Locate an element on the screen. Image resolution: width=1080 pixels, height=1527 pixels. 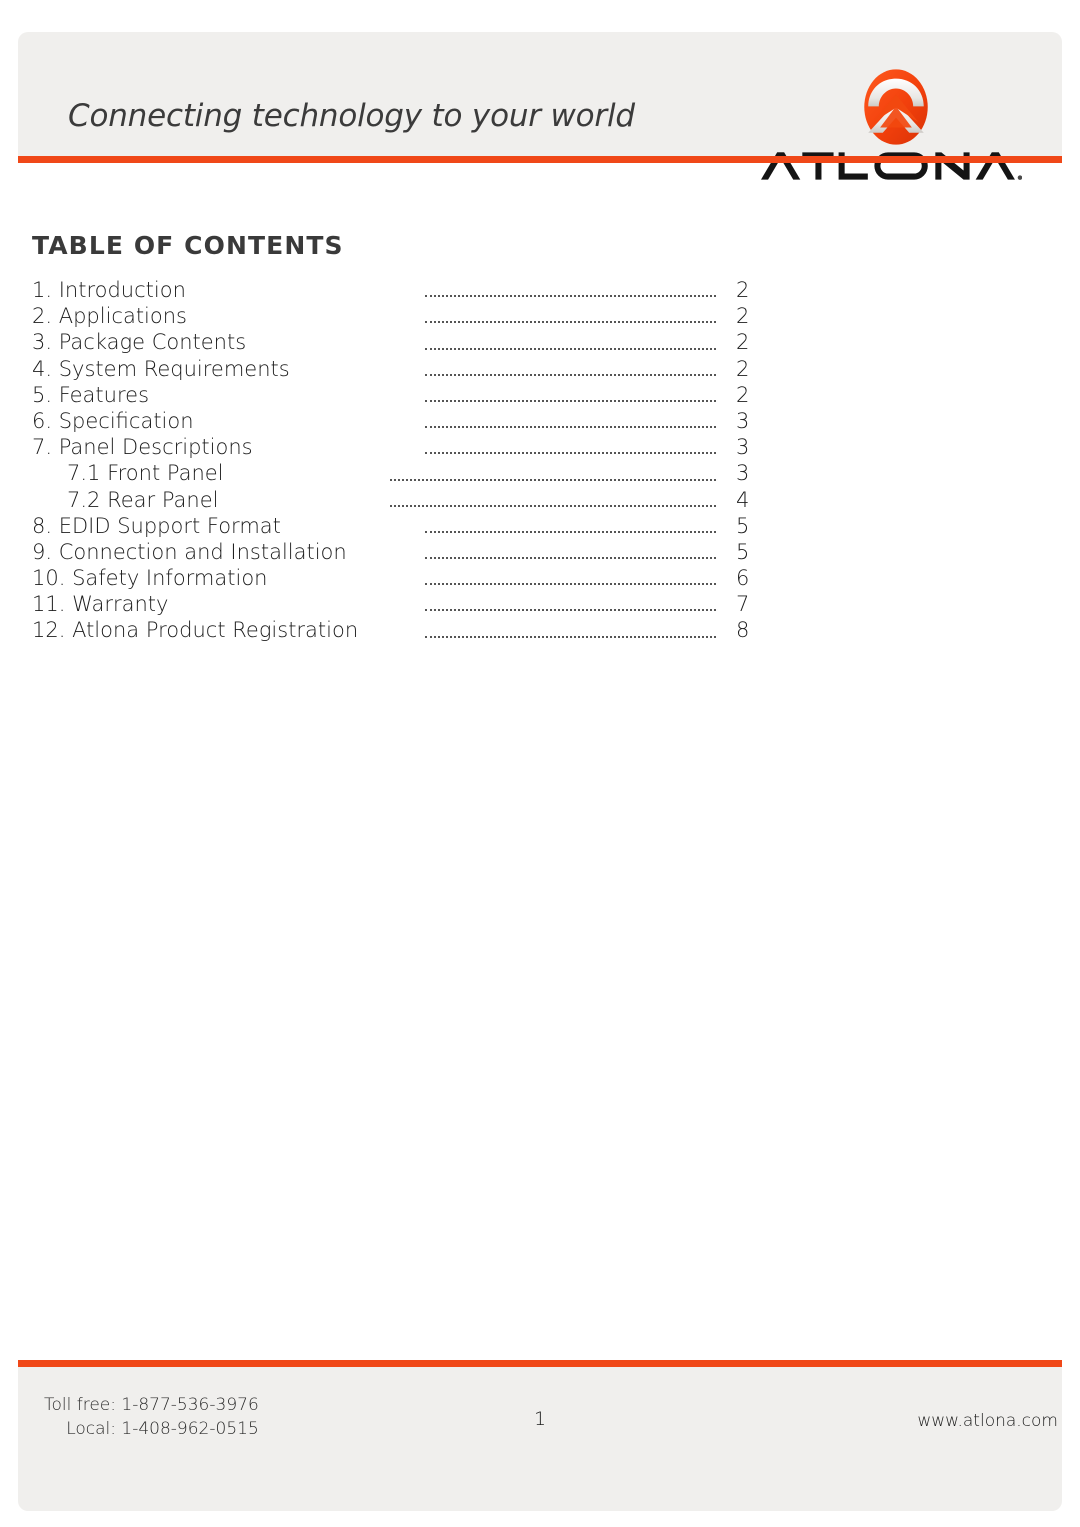
page-header: Connecting technology to your world is located at coordinates (540, 106).